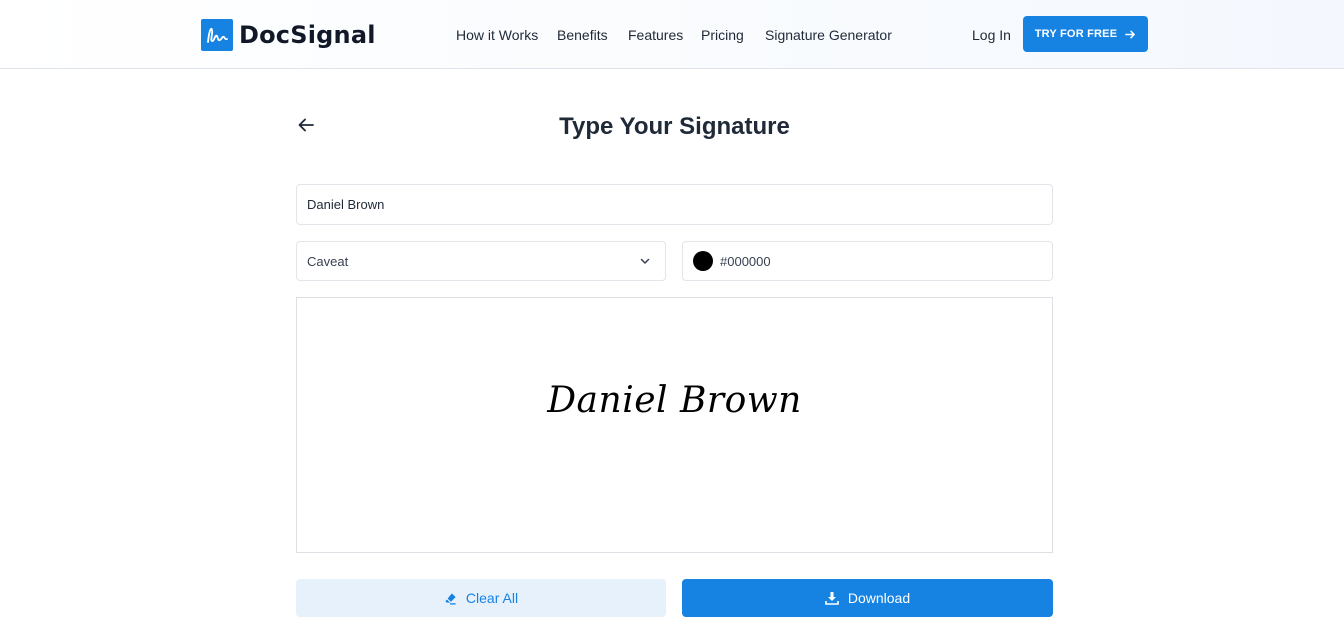 Image resolution: width=1344 pixels, height=636 pixels. Describe the element at coordinates (674, 126) in the screenshot. I see `page-title: Type Your Signature` at that location.